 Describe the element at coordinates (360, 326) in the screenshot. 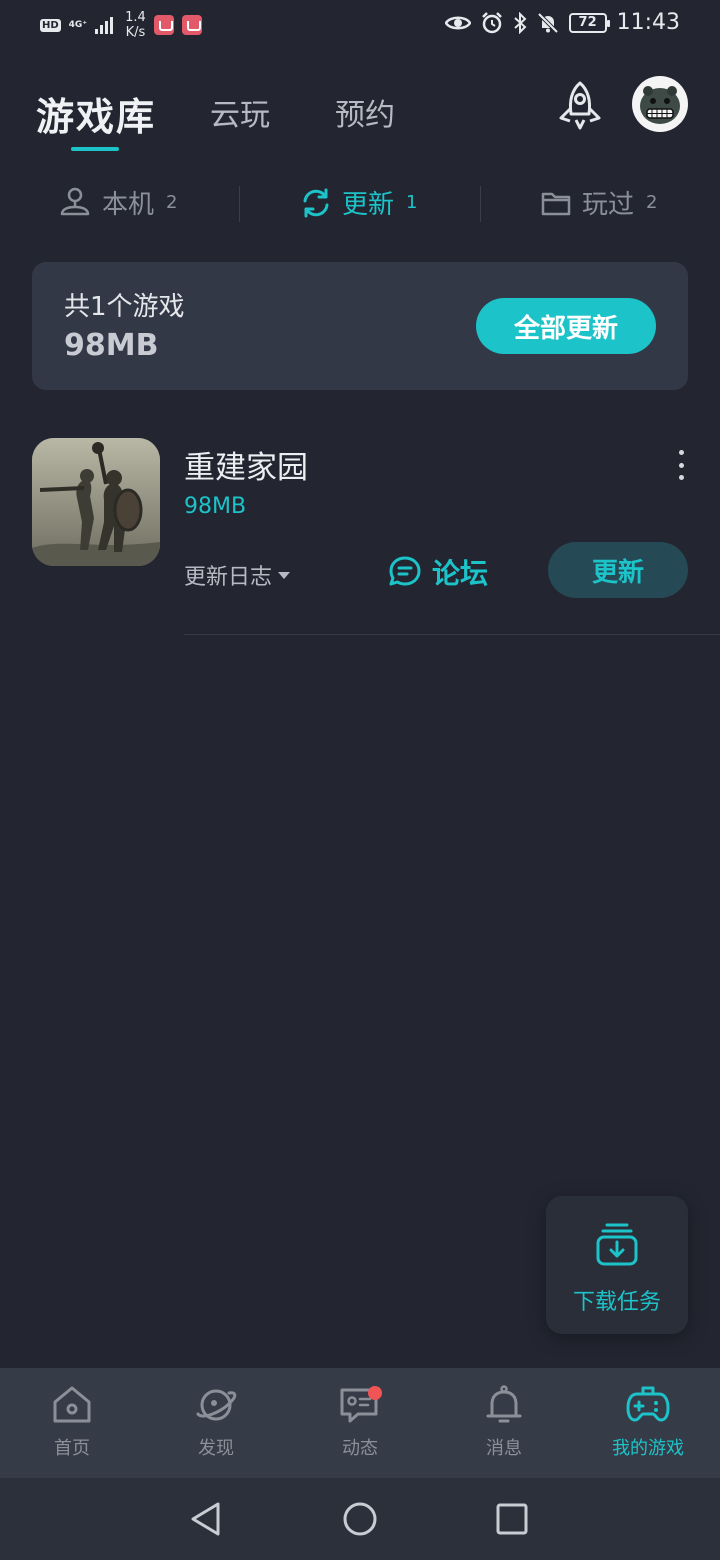

I see `update-summary-card: 共1个游戏 98MB 全部更新` at that location.